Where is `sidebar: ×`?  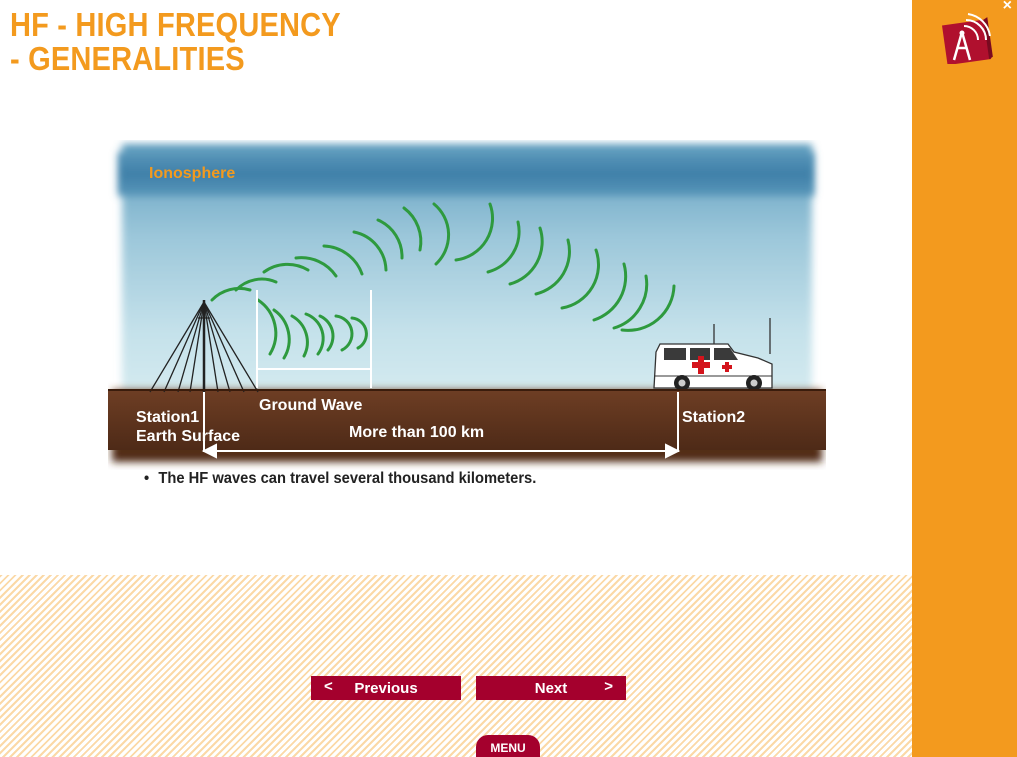
sidebar: × is located at coordinates (964, 378).